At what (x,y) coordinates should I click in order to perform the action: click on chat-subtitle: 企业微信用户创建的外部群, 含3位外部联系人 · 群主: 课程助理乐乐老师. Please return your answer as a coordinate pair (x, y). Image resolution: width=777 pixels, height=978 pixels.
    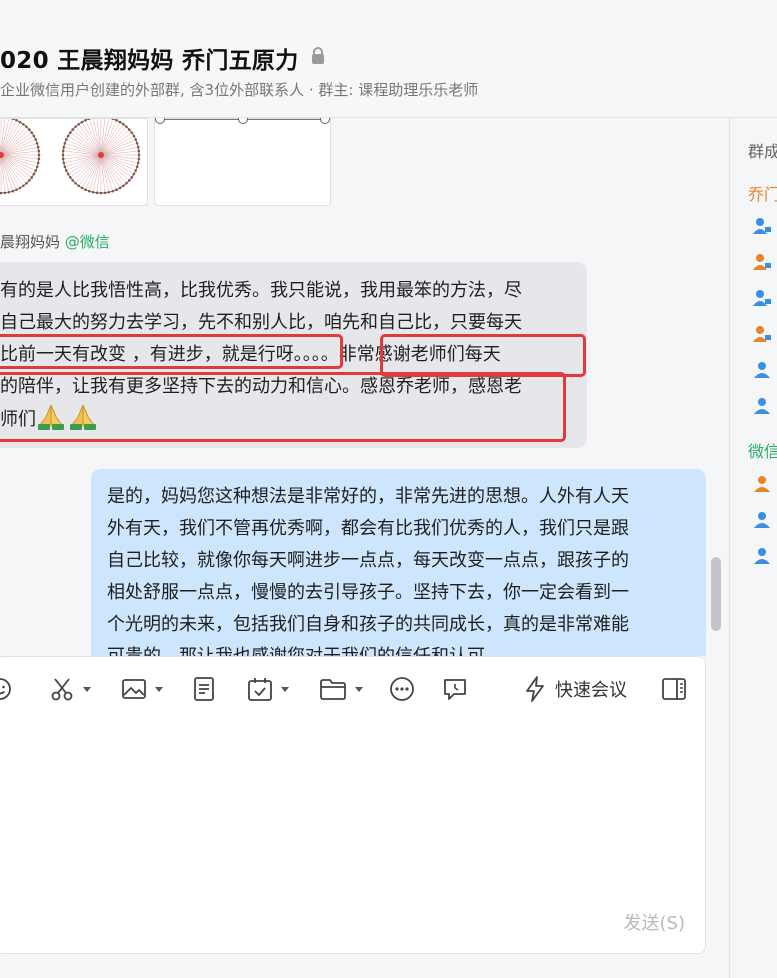
    Looking at the image, I should click on (239, 90).